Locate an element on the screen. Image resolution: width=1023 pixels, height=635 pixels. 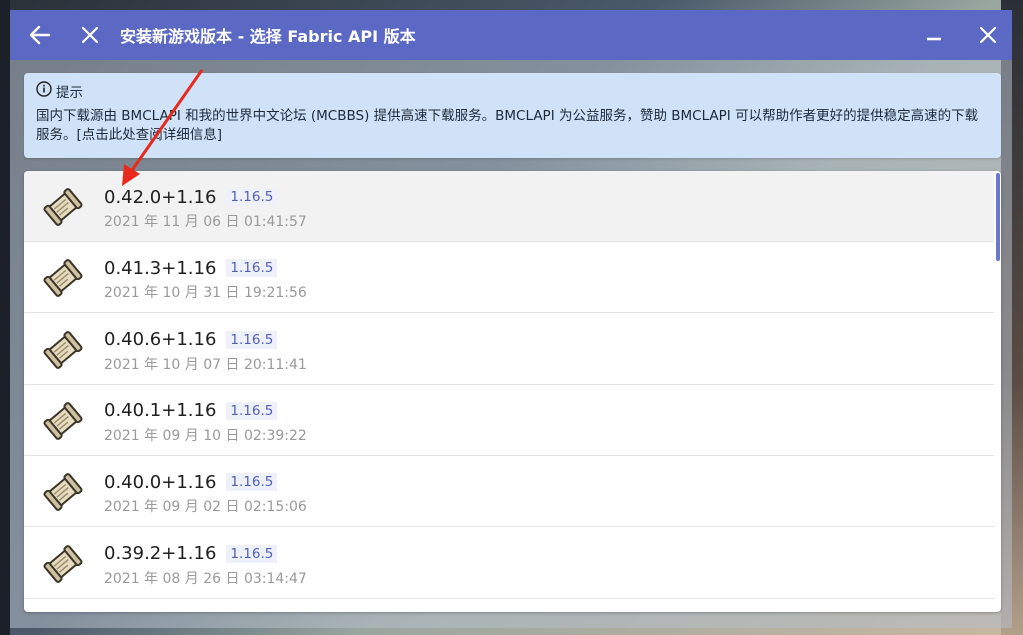
version-name: 0.42.0+1.16 is located at coordinates (160, 197).